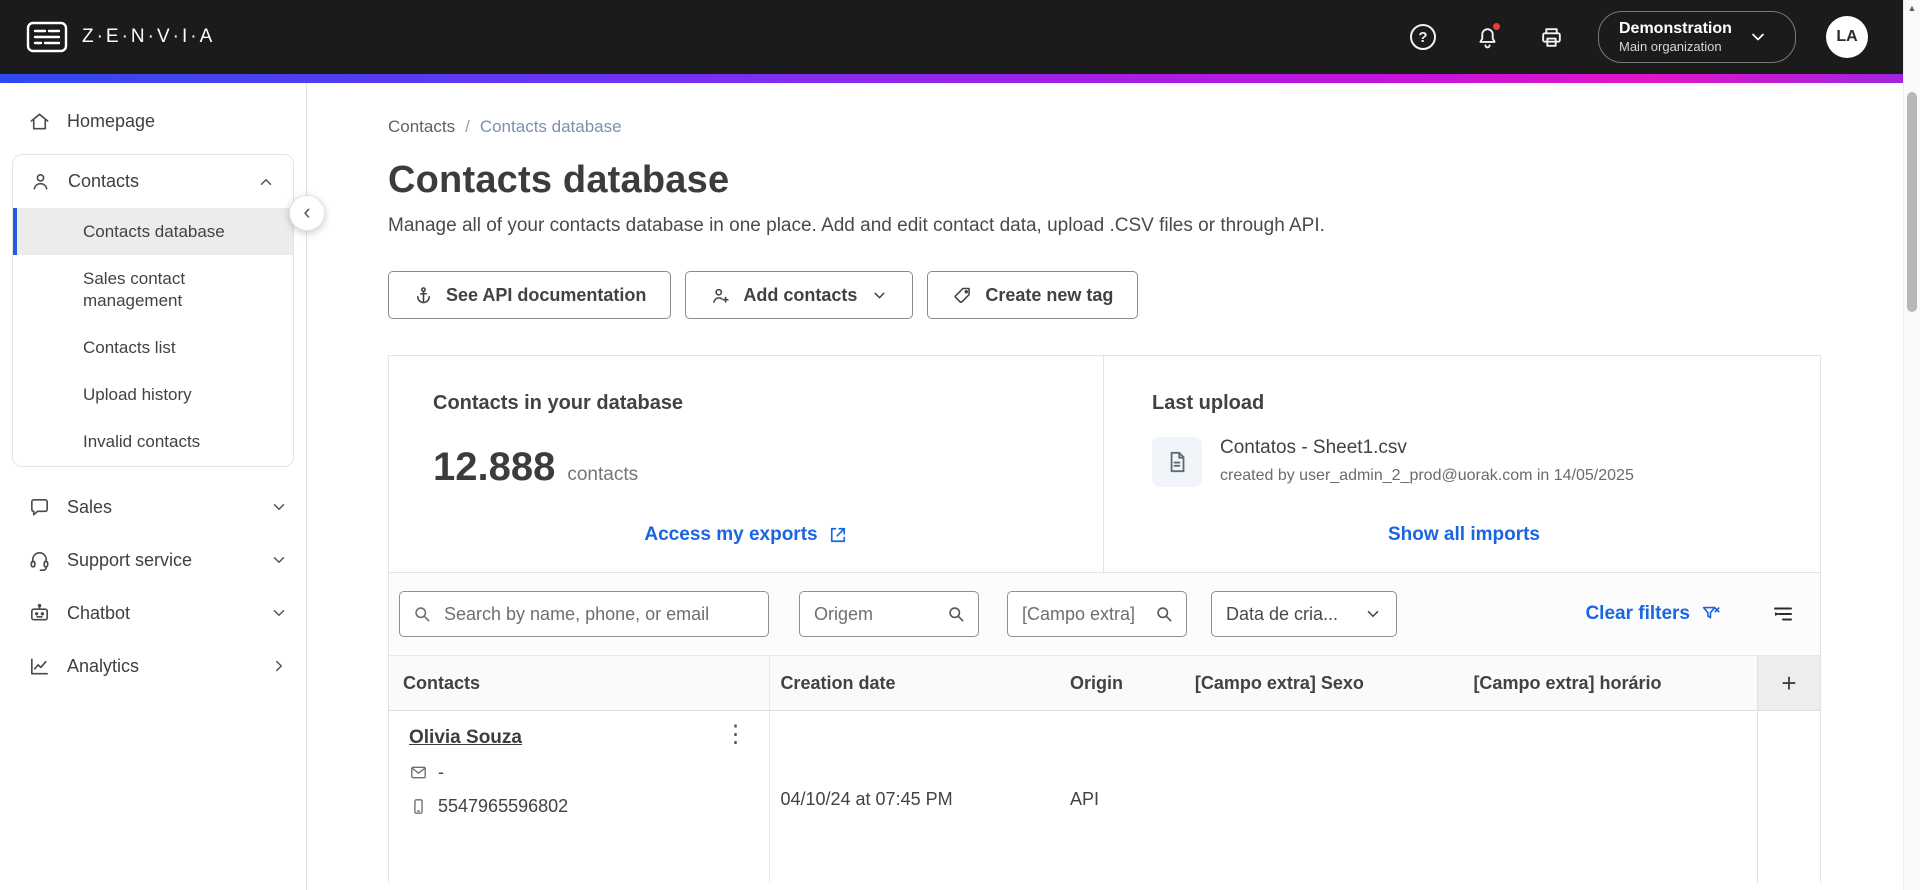  I want to click on button-label: Create new tag, so click(1049, 294).